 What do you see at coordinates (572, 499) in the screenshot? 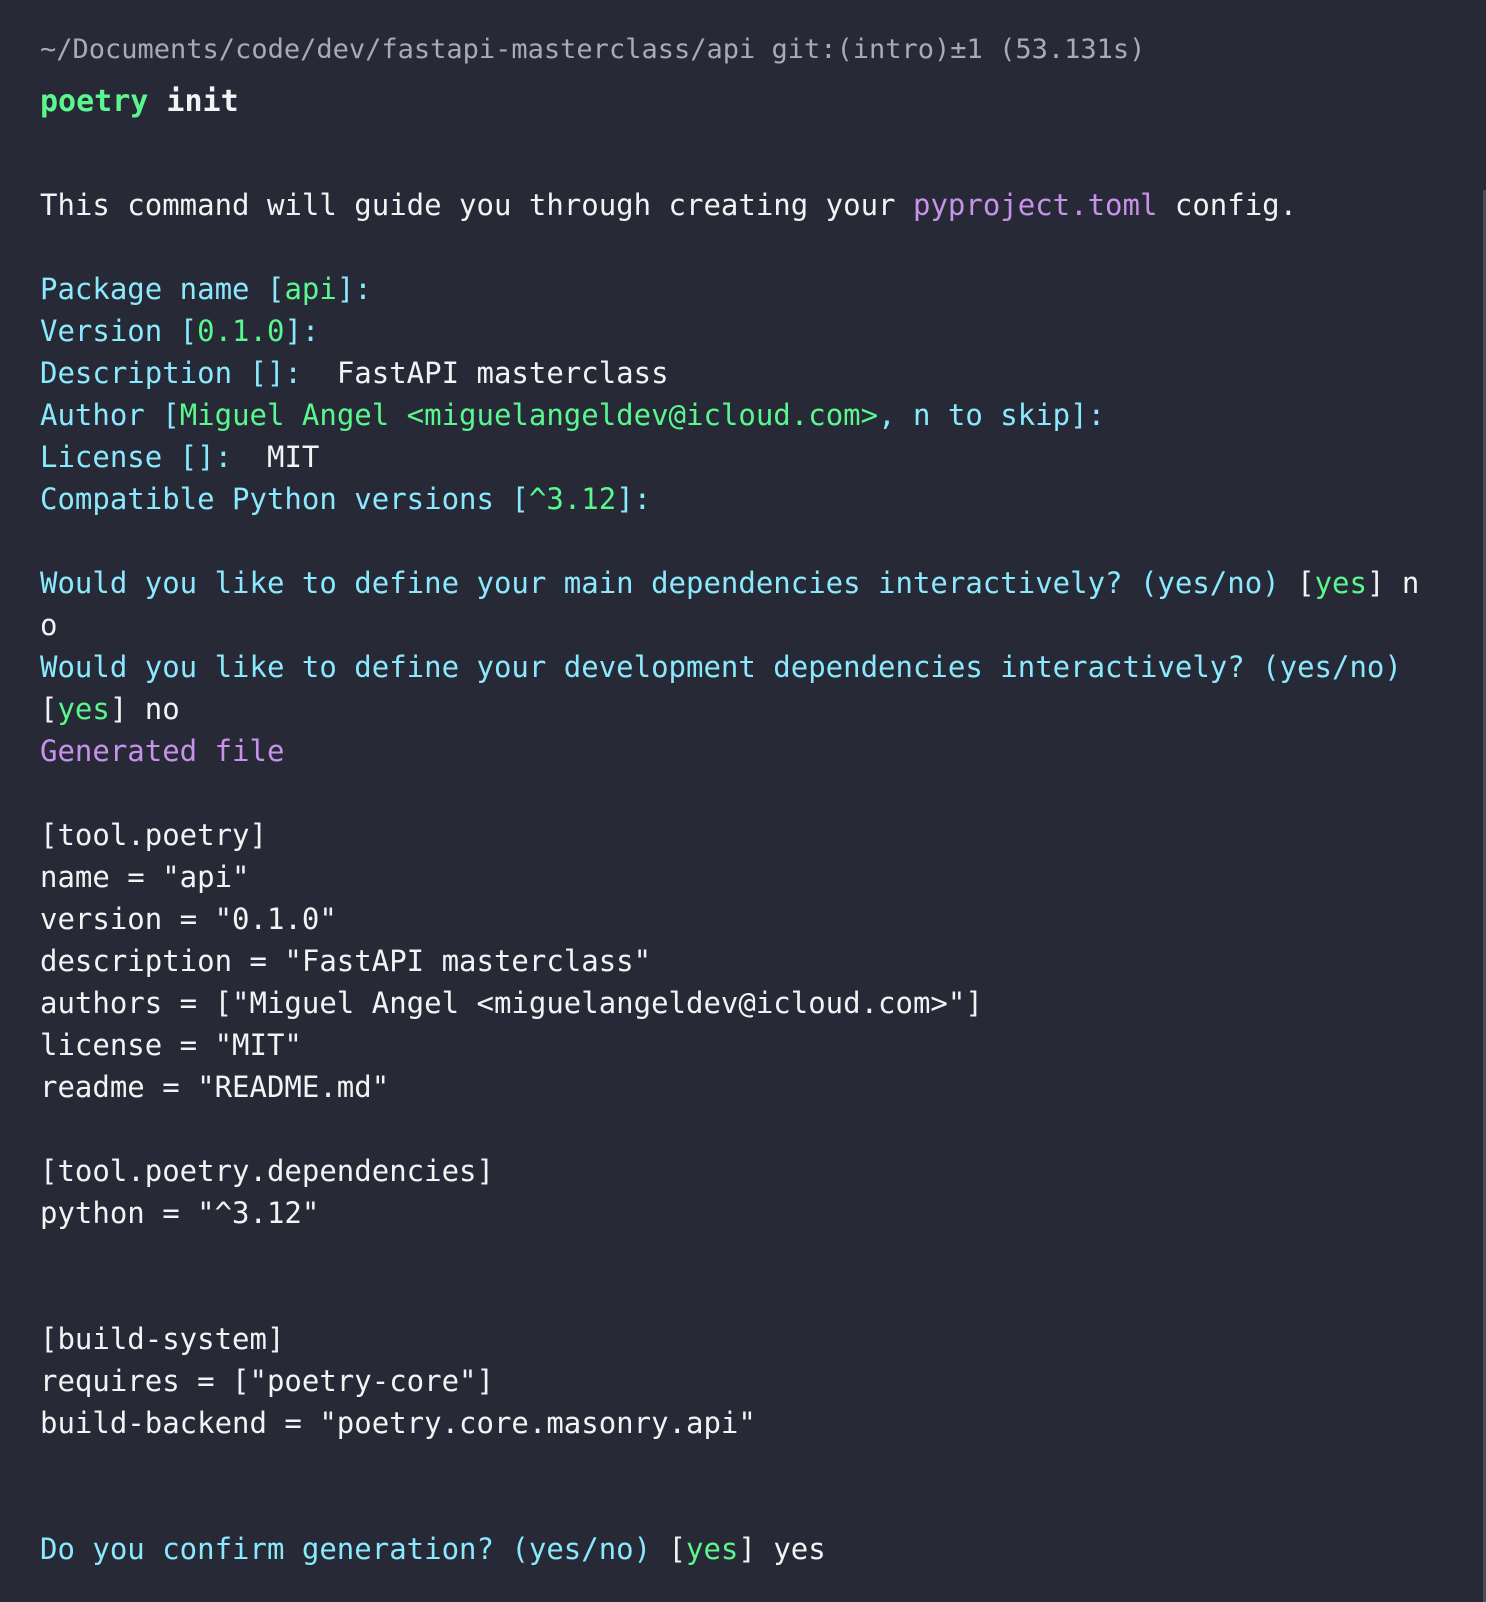
I see `question-default: ^3.12` at bounding box center [572, 499].